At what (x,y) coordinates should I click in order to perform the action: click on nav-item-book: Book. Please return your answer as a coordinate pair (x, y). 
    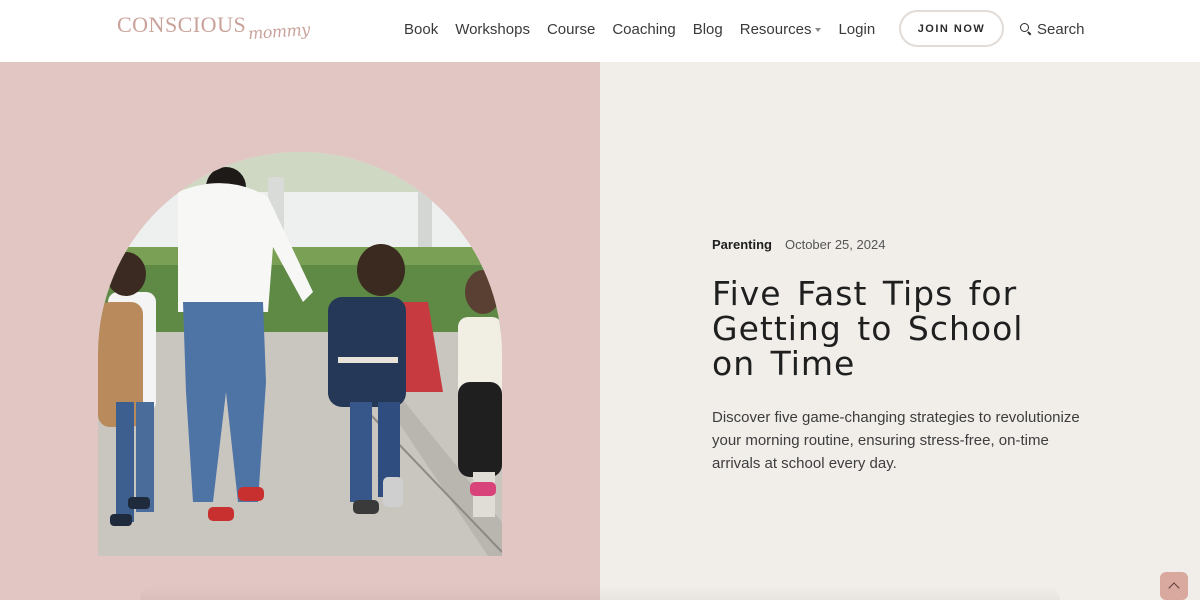
    Looking at the image, I should click on (421, 29).